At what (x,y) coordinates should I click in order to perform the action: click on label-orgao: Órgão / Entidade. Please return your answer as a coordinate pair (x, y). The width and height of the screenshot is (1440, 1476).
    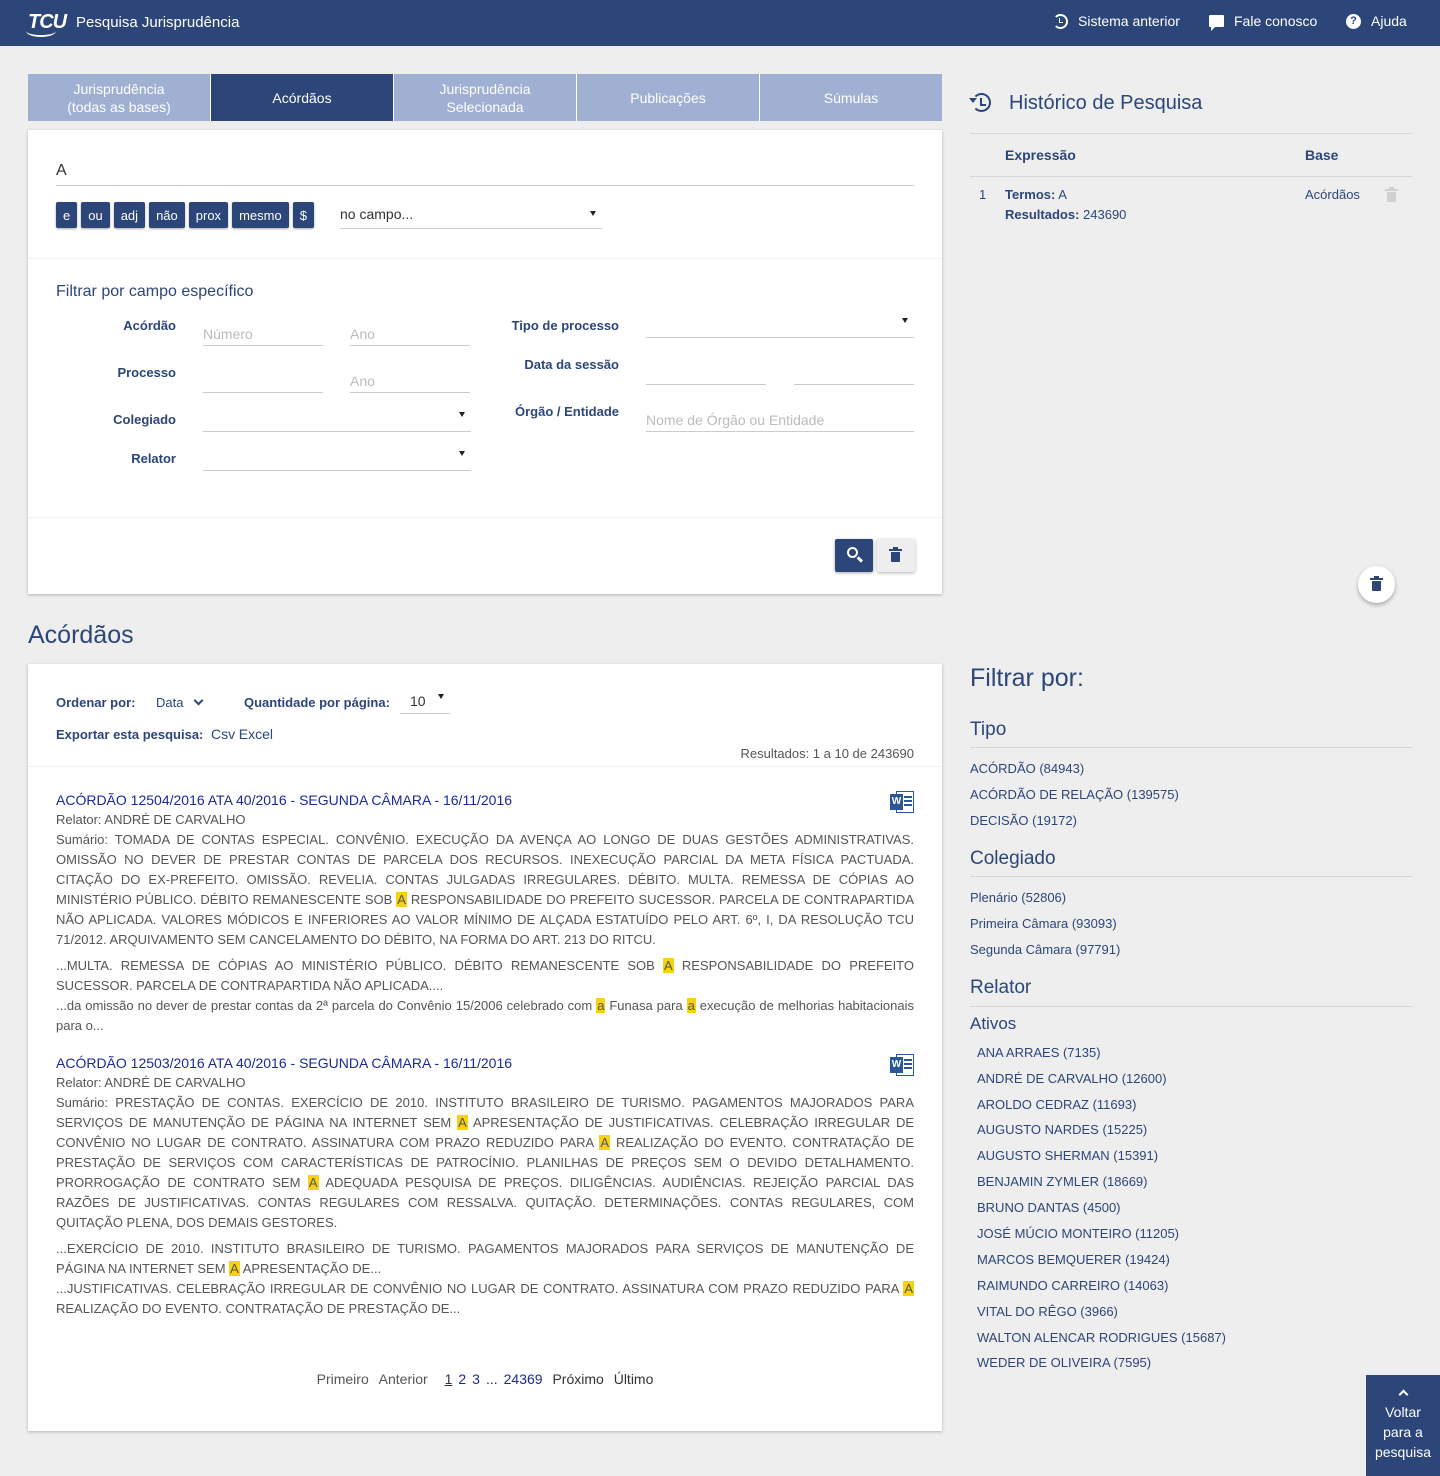
    Looking at the image, I should click on (566, 411).